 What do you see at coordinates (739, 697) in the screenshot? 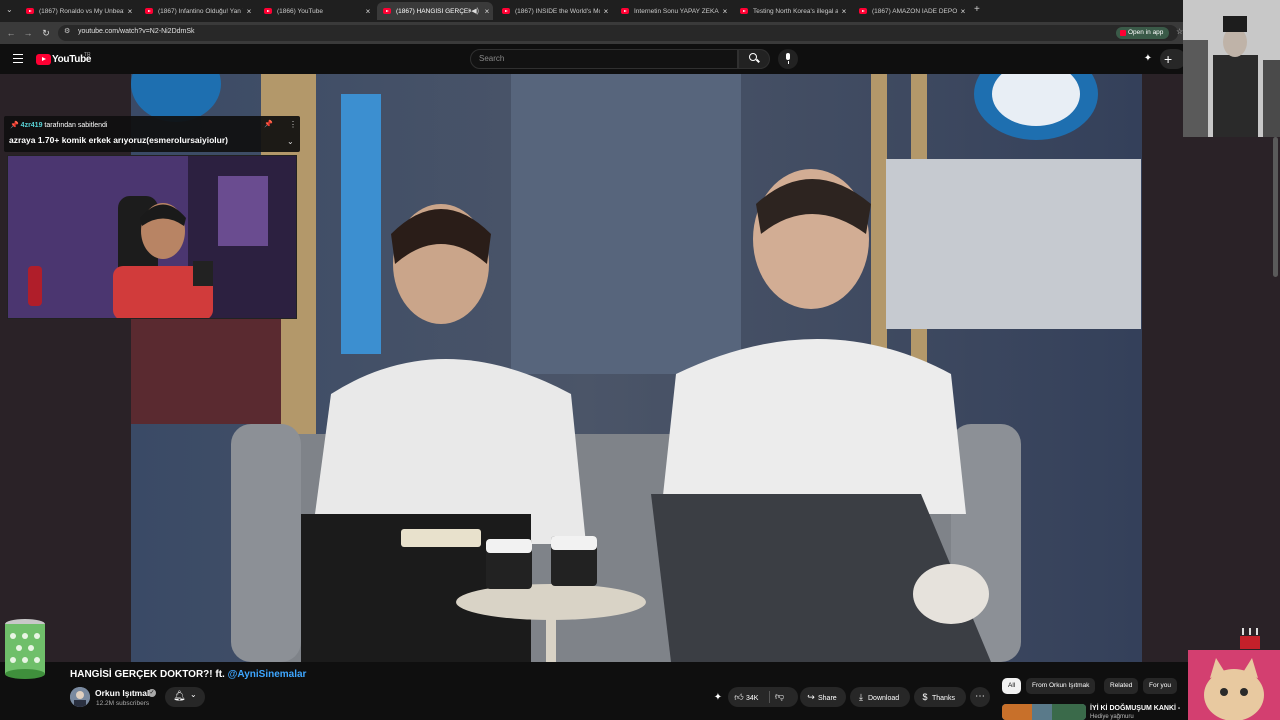
I see `thumbs-up-icon: 👍︎` at bounding box center [739, 697].